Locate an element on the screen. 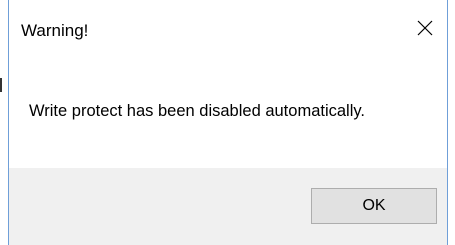  close-icon is located at coordinates (425, 28).